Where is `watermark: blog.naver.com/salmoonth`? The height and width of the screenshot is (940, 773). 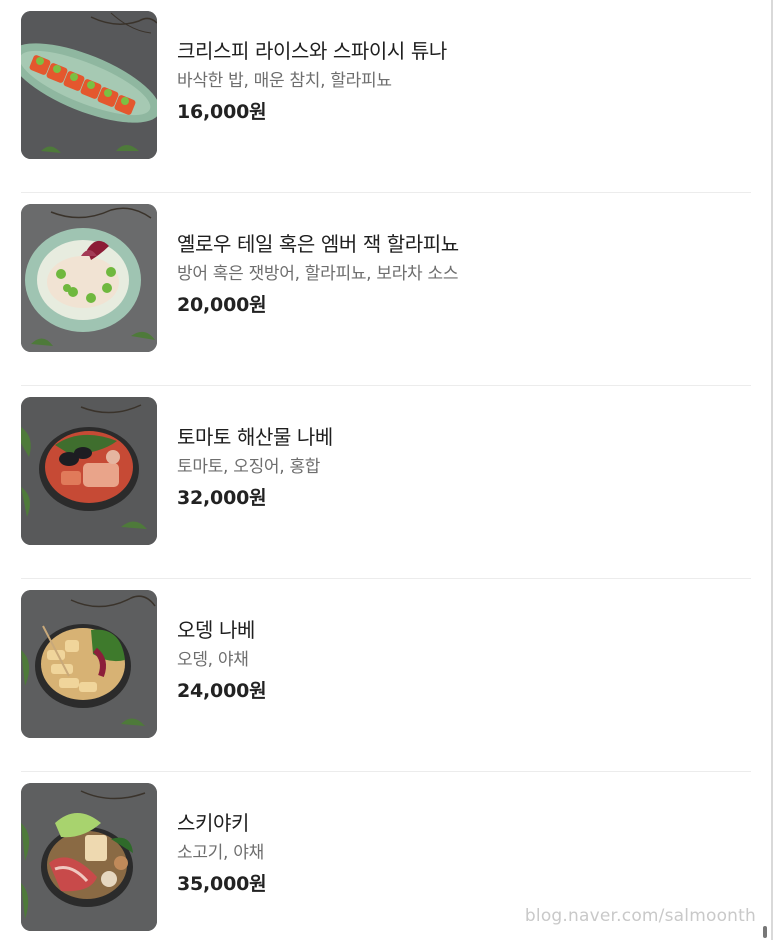 watermark: blog.naver.com/salmoonth is located at coordinates (640, 916).